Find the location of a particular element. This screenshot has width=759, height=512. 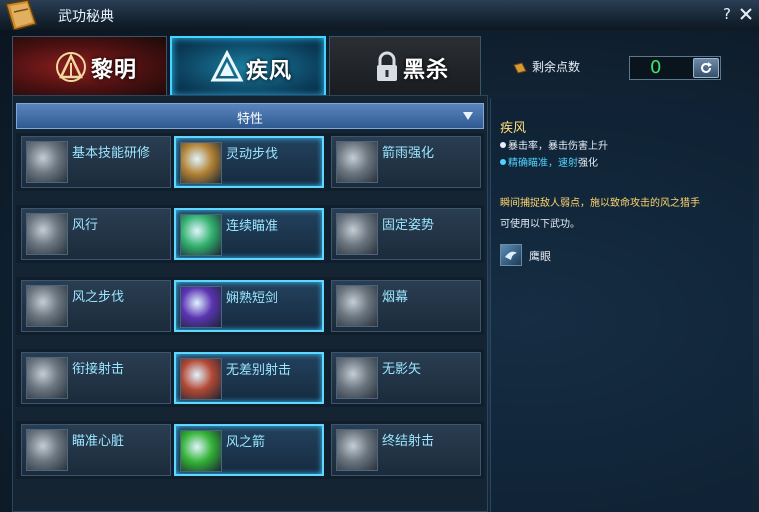

reset-icon is located at coordinates (706, 67).